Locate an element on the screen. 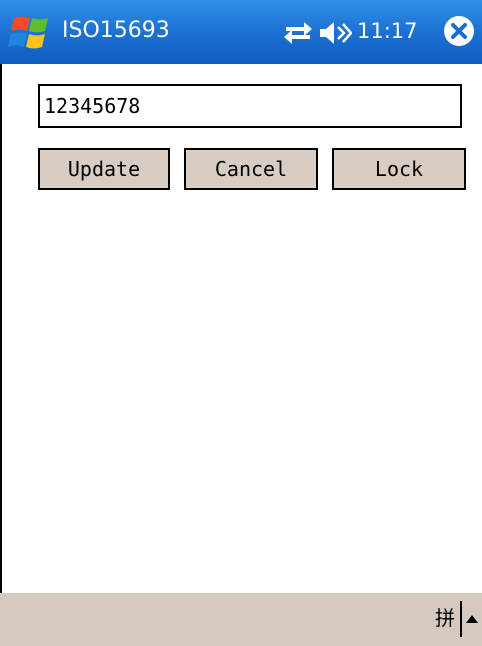 The height and width of the screenshot is (646, 482). update-button: Update is located at coordinates (104, 169).